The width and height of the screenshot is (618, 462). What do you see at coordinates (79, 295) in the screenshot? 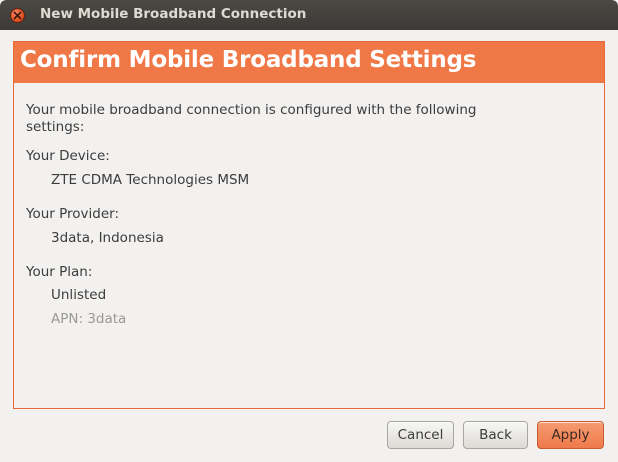
I see `plan-value: Unlisted` at bounding box center [79, 295].